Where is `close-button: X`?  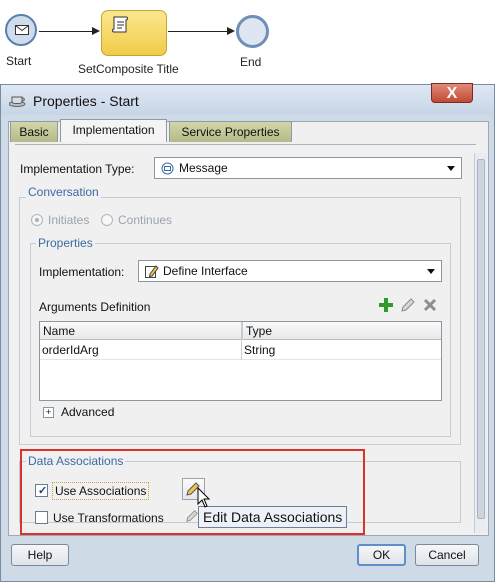
close-button: X is located at coordinates (452, 93).